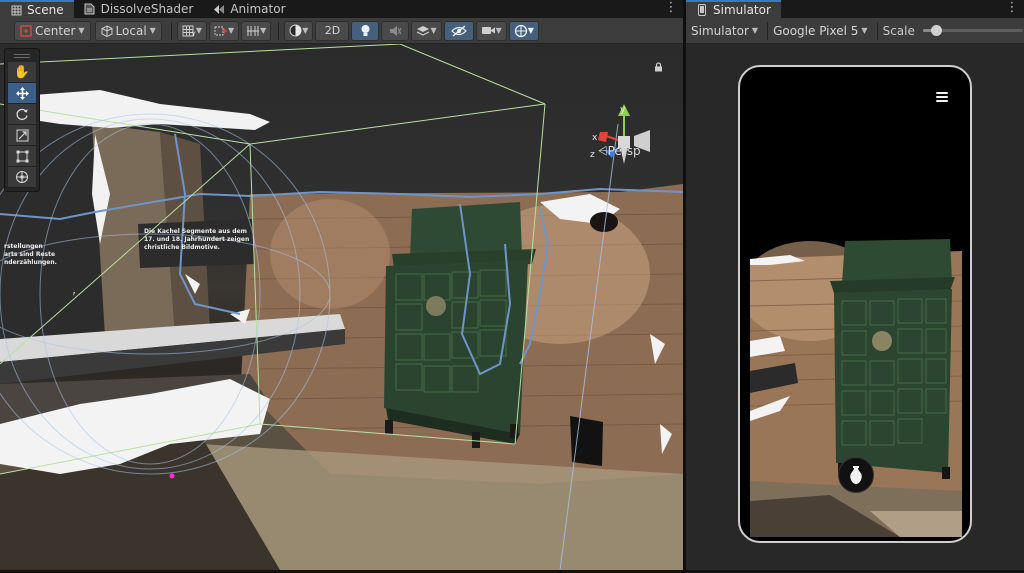 This screenshot has height=573, width=1024. I want to click on projection-toggle: ⩤Persp, so click(619, 151).